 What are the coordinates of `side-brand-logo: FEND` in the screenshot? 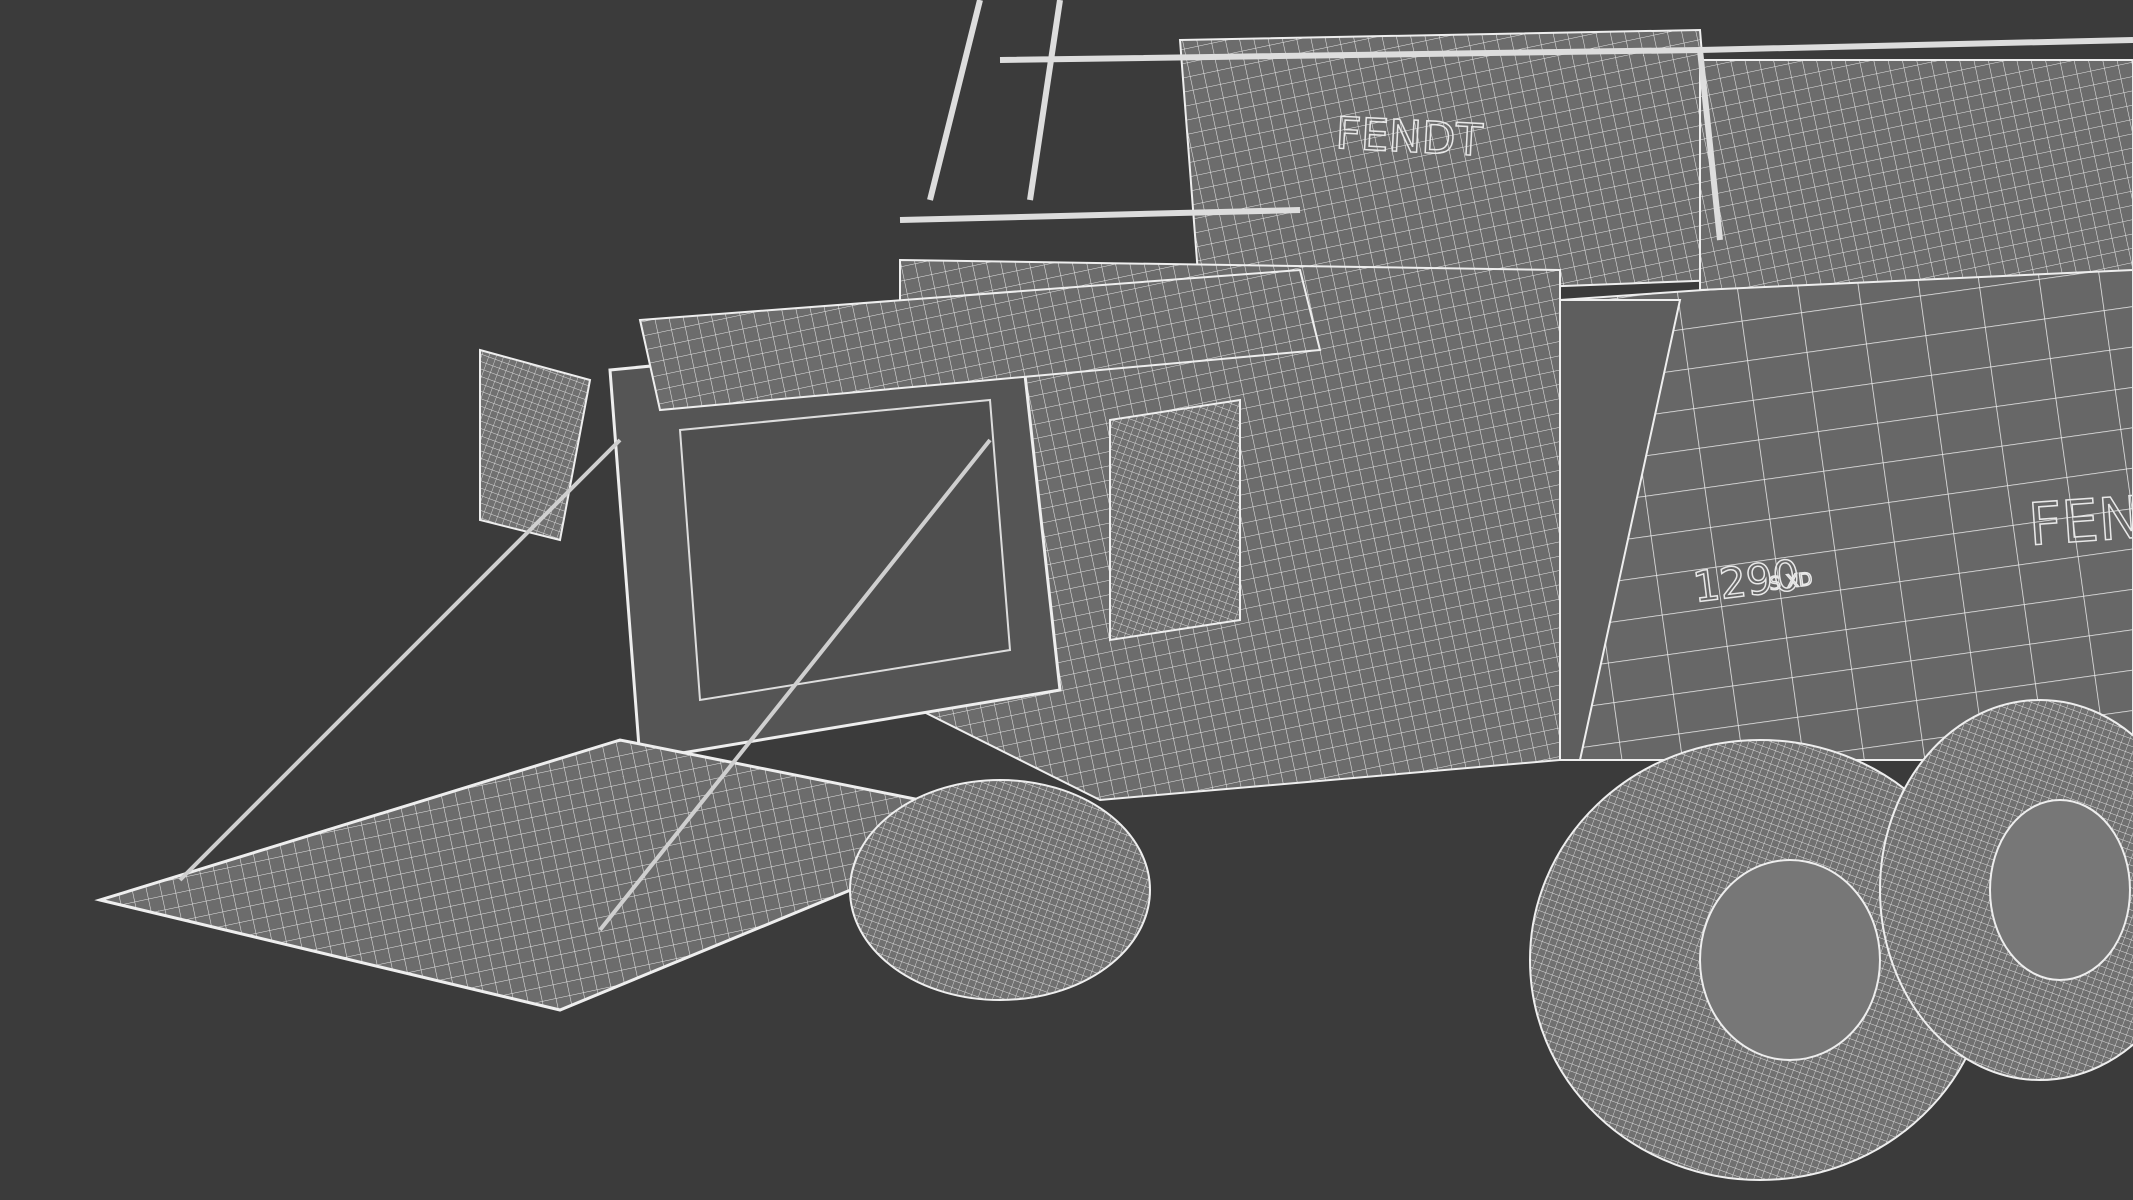 It's located at (2079, 519).